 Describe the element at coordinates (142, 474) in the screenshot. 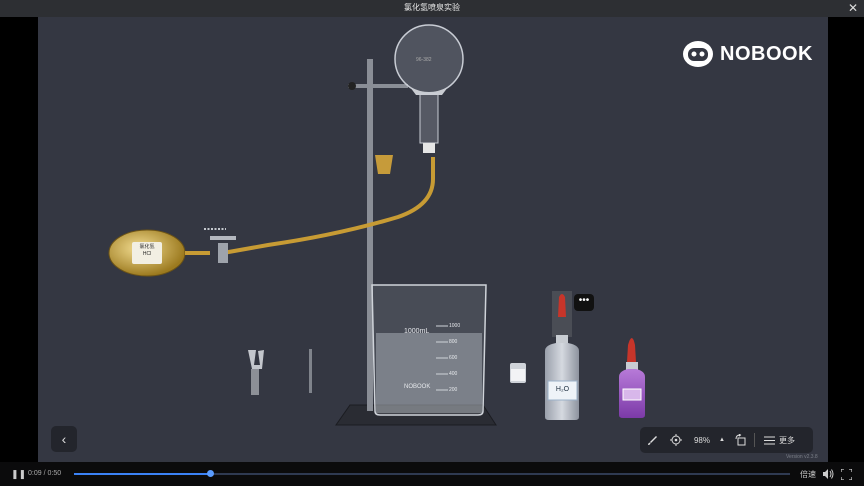

I see `progress-fill` at that location.